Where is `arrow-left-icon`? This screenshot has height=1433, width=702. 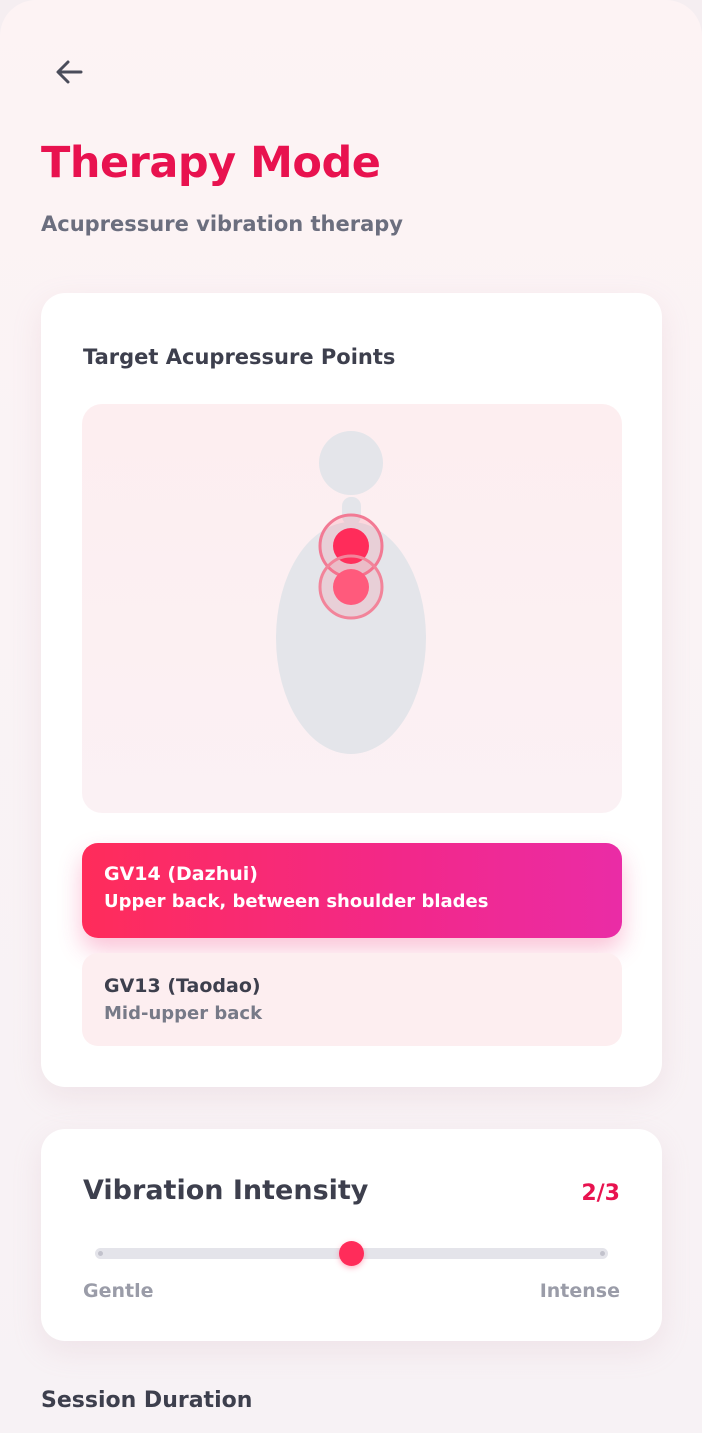
arrow-left-icon is located at coordinates (69, 72).